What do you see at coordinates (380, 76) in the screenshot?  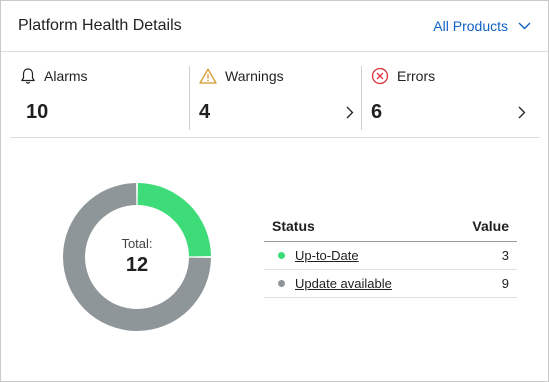 I see `error-circle-icon` at bounding box center [380, 76].